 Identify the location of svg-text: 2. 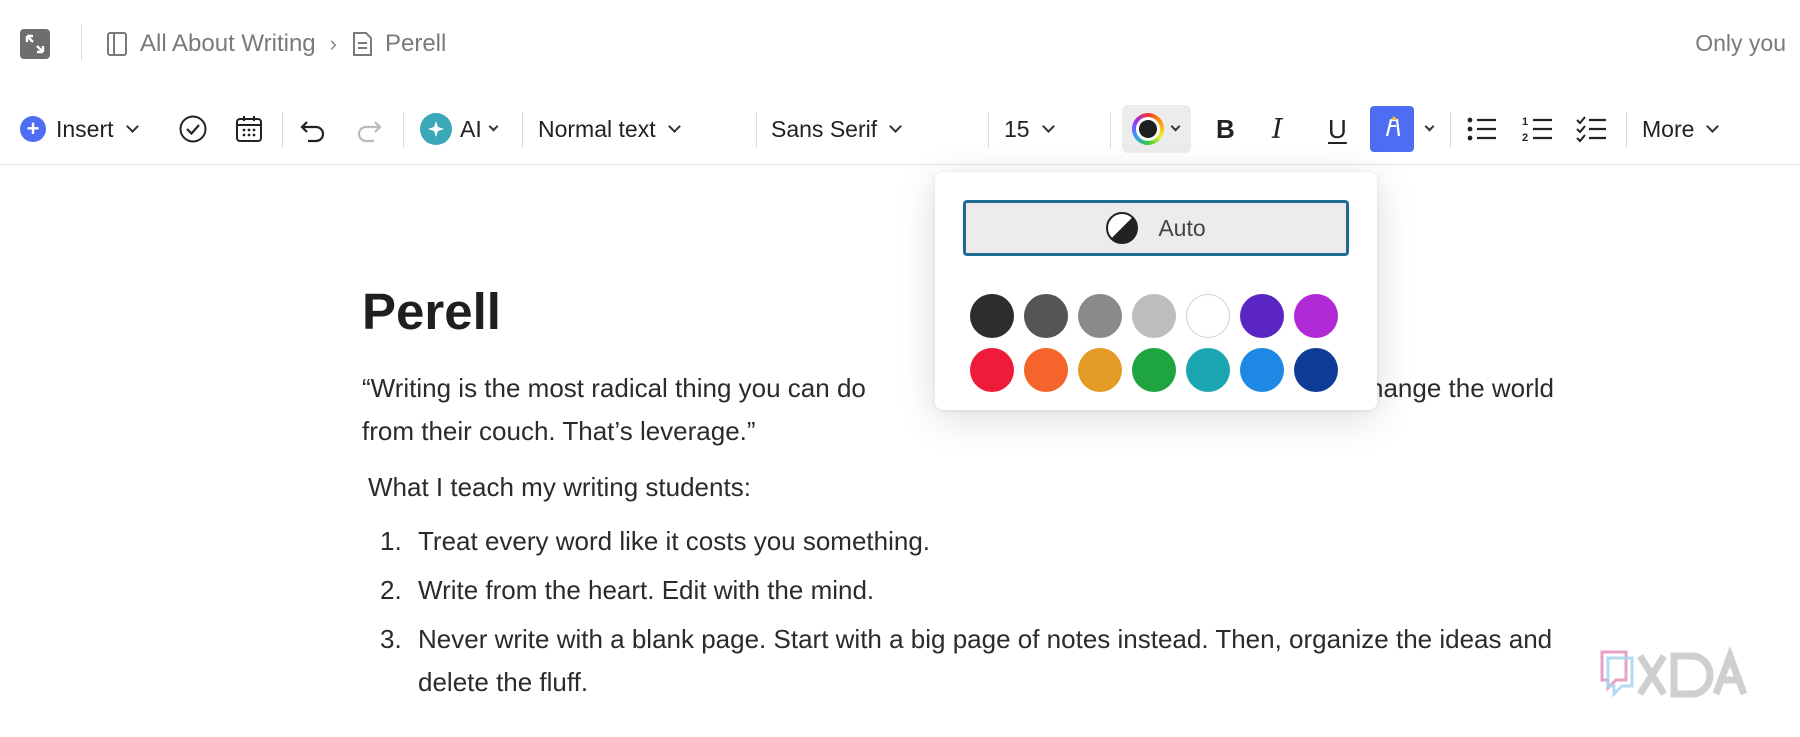
(1525, 138).